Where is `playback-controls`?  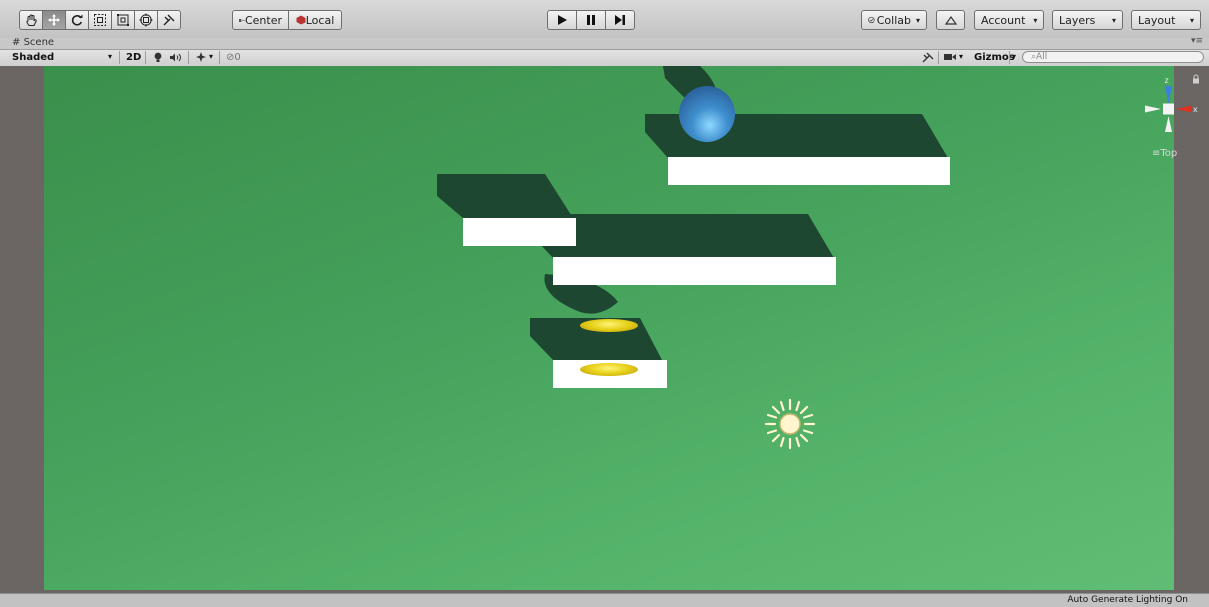 playback-controls is located at coordinates (591, 20).